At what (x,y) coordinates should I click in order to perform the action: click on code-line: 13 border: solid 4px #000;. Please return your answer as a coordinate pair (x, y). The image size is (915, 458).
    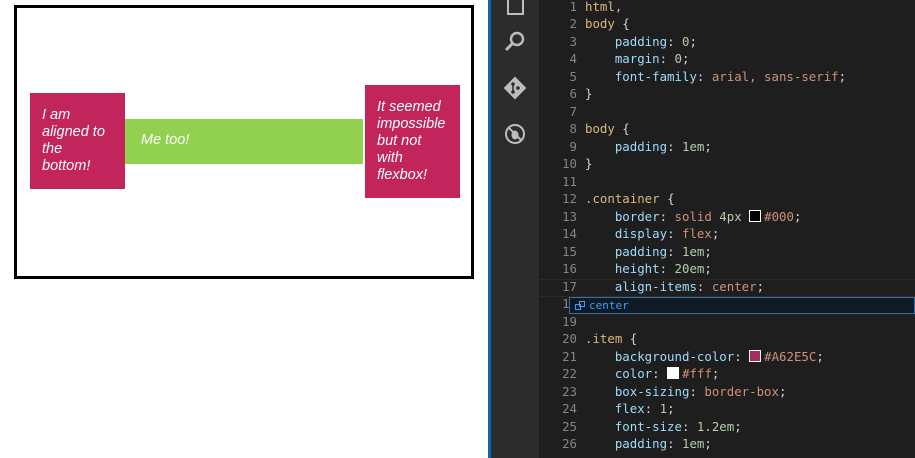
    Looking at the image, I should click on (727, 217).